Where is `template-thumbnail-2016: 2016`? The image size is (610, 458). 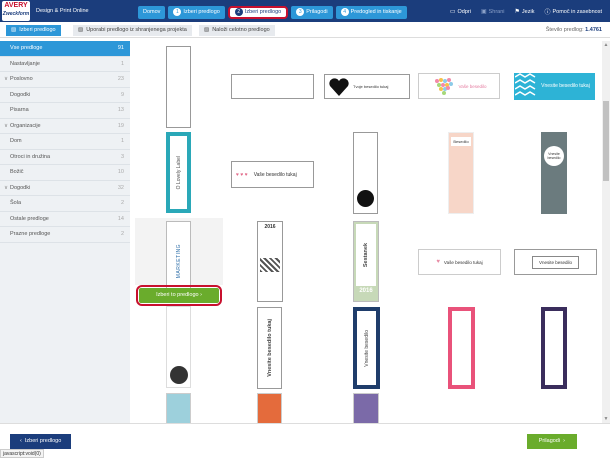 template-thumbnail-2016: 2016 is located at coordinates (270, 261).